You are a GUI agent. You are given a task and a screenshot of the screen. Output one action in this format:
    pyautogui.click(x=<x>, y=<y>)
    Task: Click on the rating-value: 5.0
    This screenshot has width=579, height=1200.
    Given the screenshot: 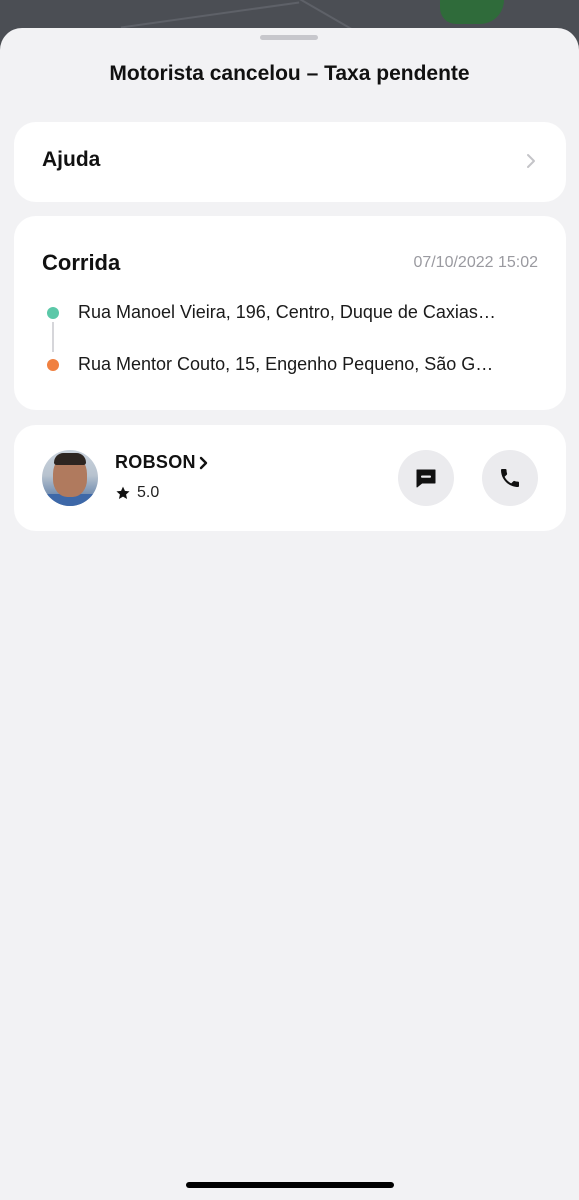 What is the action you would take?
    pyautogui.click(x=148, y=492)
    